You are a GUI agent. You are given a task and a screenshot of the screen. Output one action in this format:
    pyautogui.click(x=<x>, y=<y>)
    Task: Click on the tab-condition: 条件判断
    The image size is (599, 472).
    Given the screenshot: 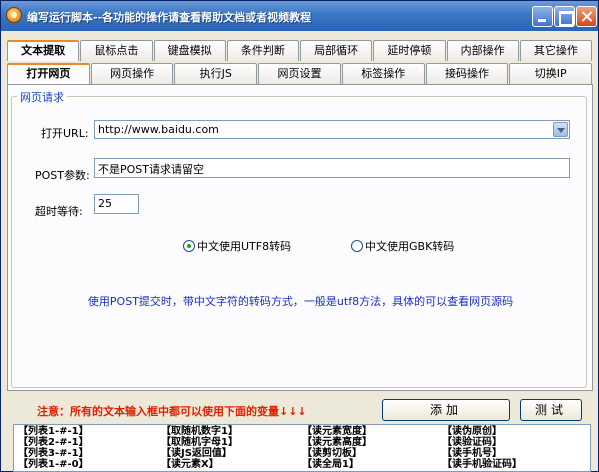 What is the action you would take?
    pyautogui.click(x=262, y=50)
    